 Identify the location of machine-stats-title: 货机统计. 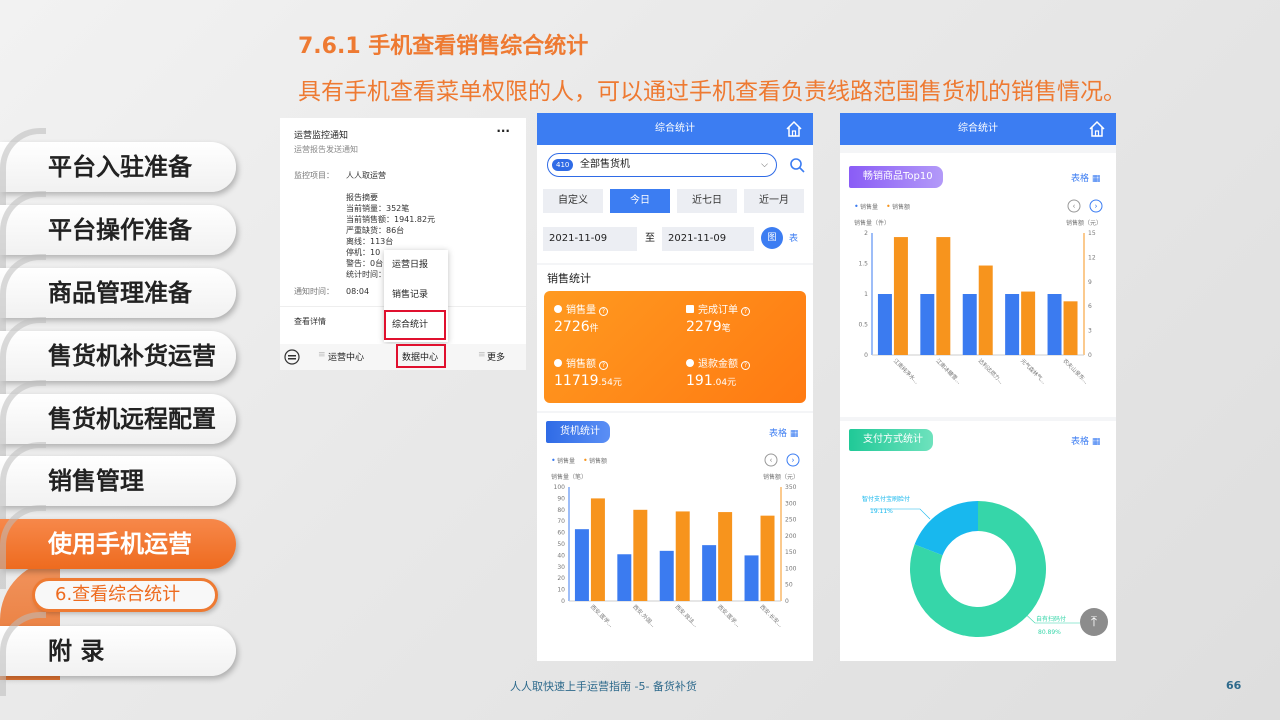
(578, 432).